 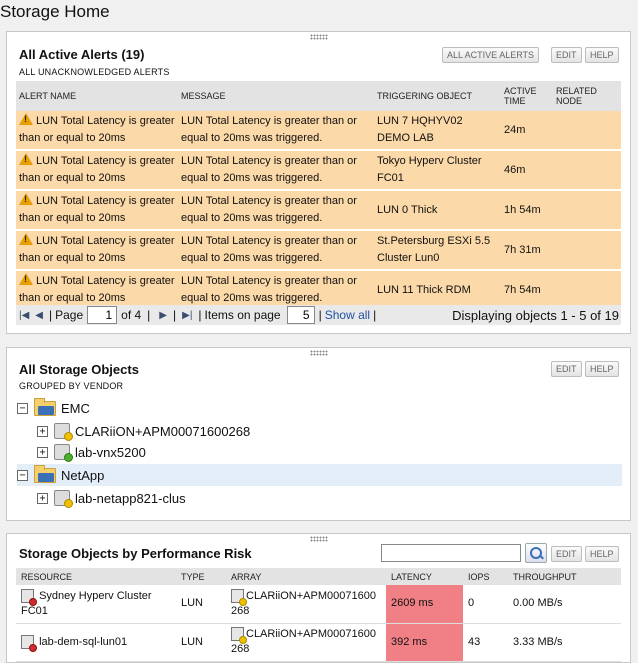 What do you see at coordinates (97, 96) in the screenshot?
I see `col-alert-name: ALERT NAME` at bounding box center [97, 96].